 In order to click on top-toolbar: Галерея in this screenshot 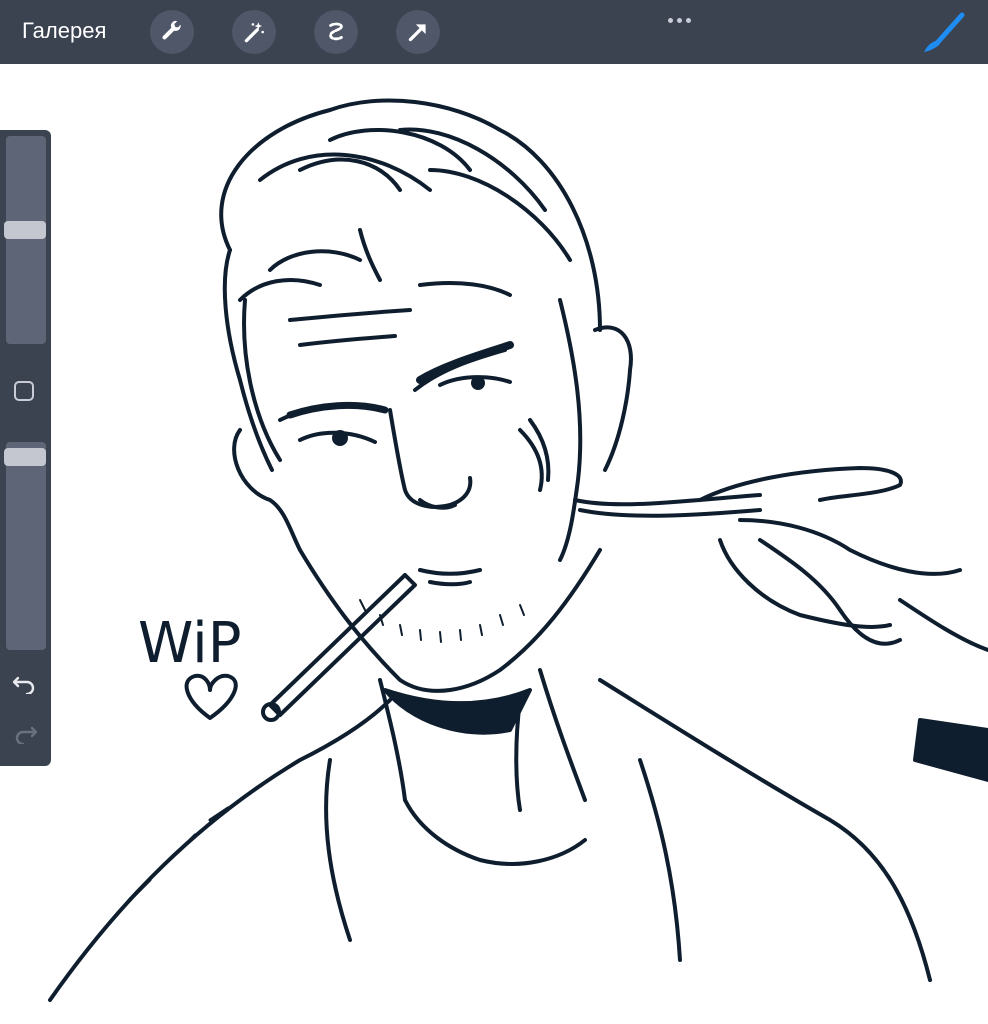, I will do `click(494, 32)`.